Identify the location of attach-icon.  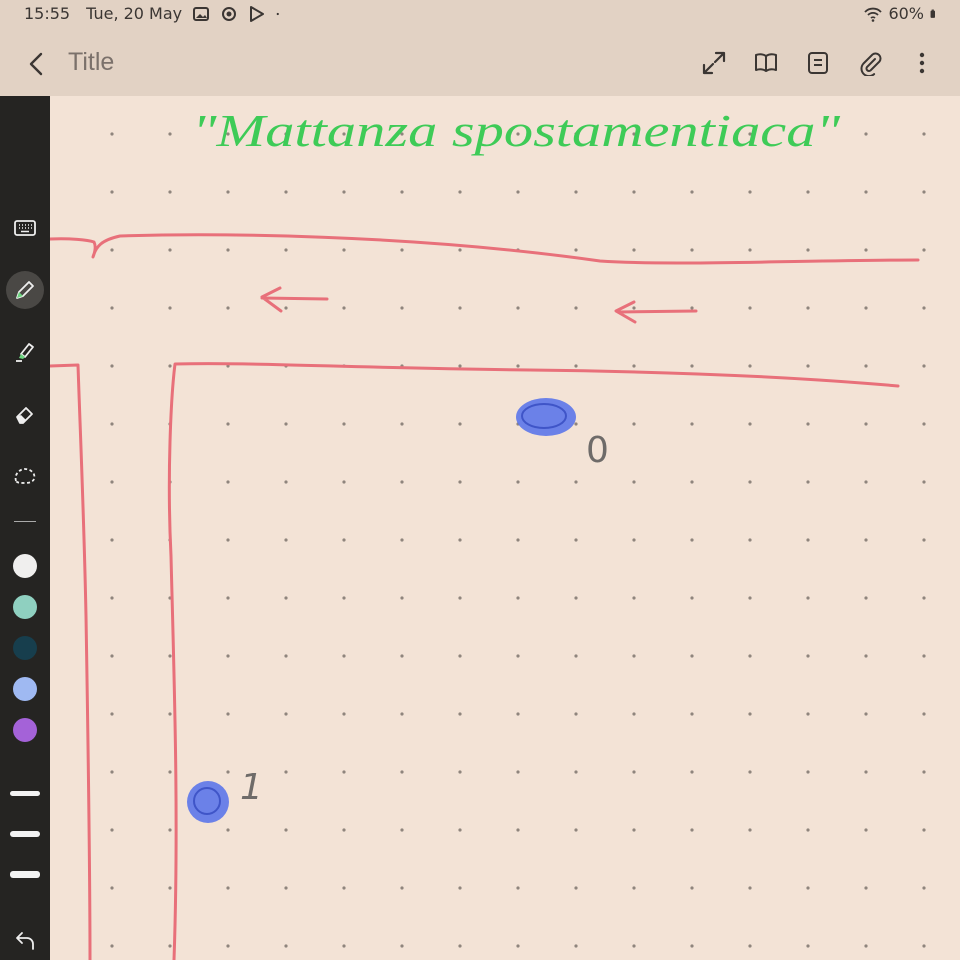
(871, 64).